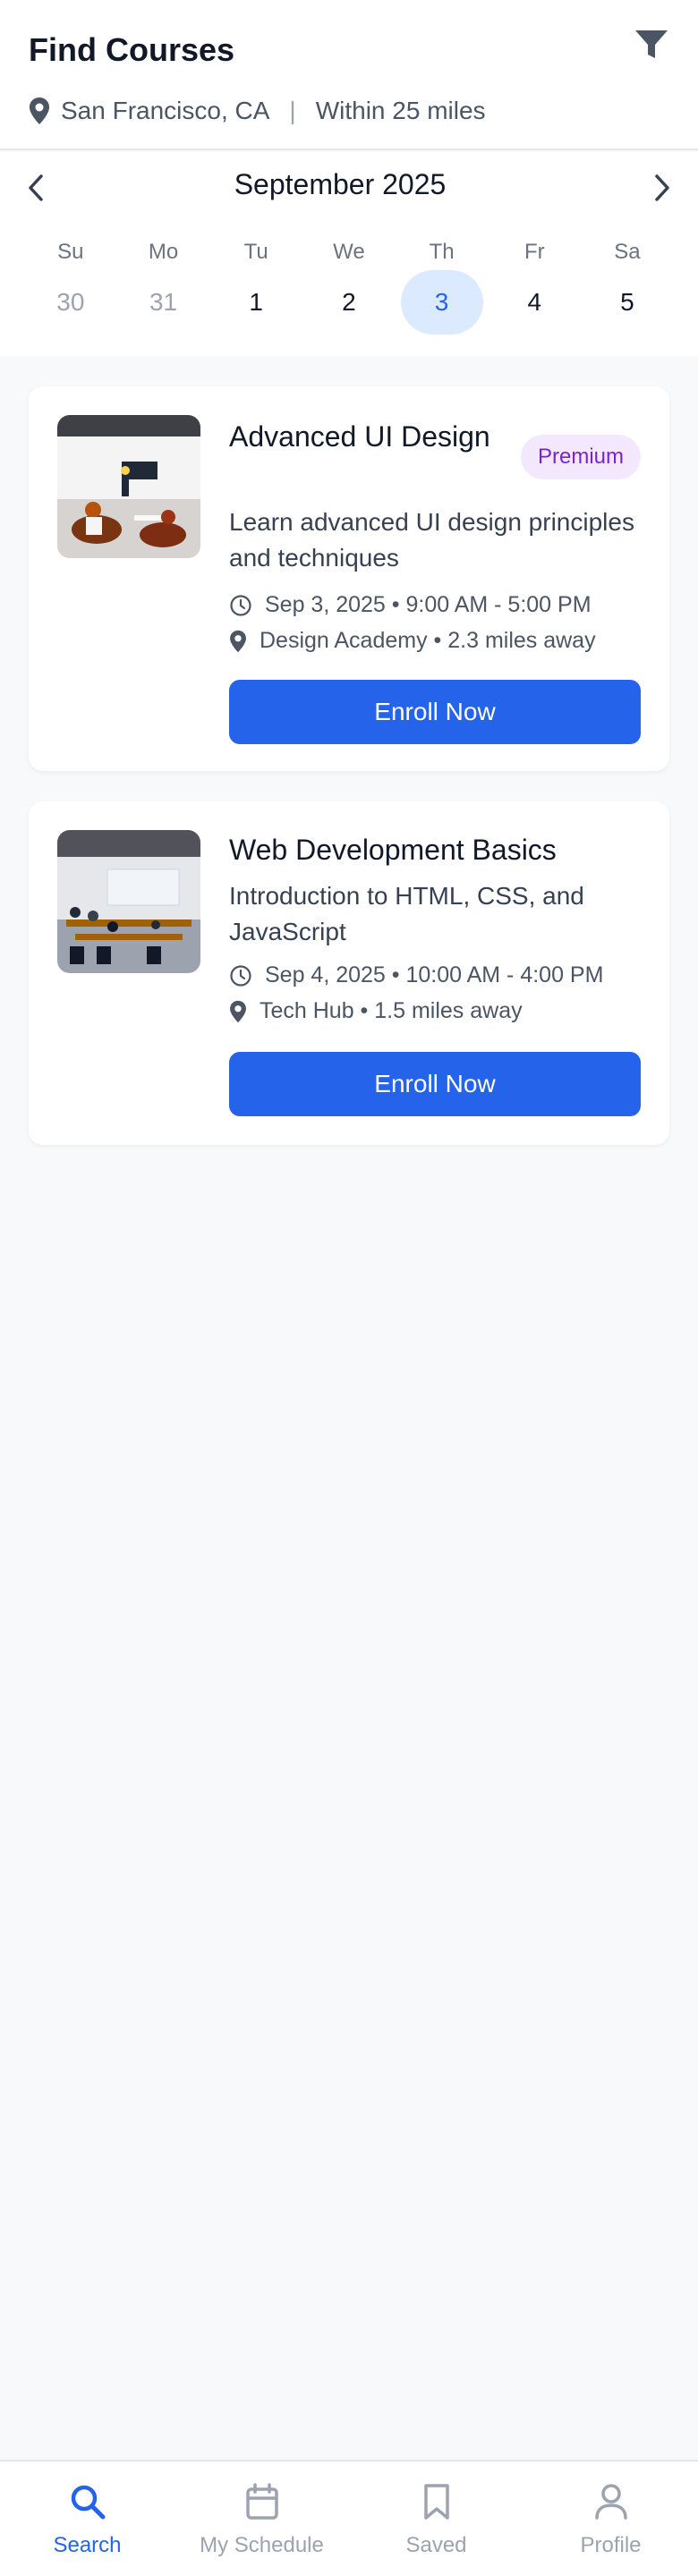  Describe the element at coordinates (359, 436) in the screenshot. I see `course-title: Advanced UI Design` at that location.